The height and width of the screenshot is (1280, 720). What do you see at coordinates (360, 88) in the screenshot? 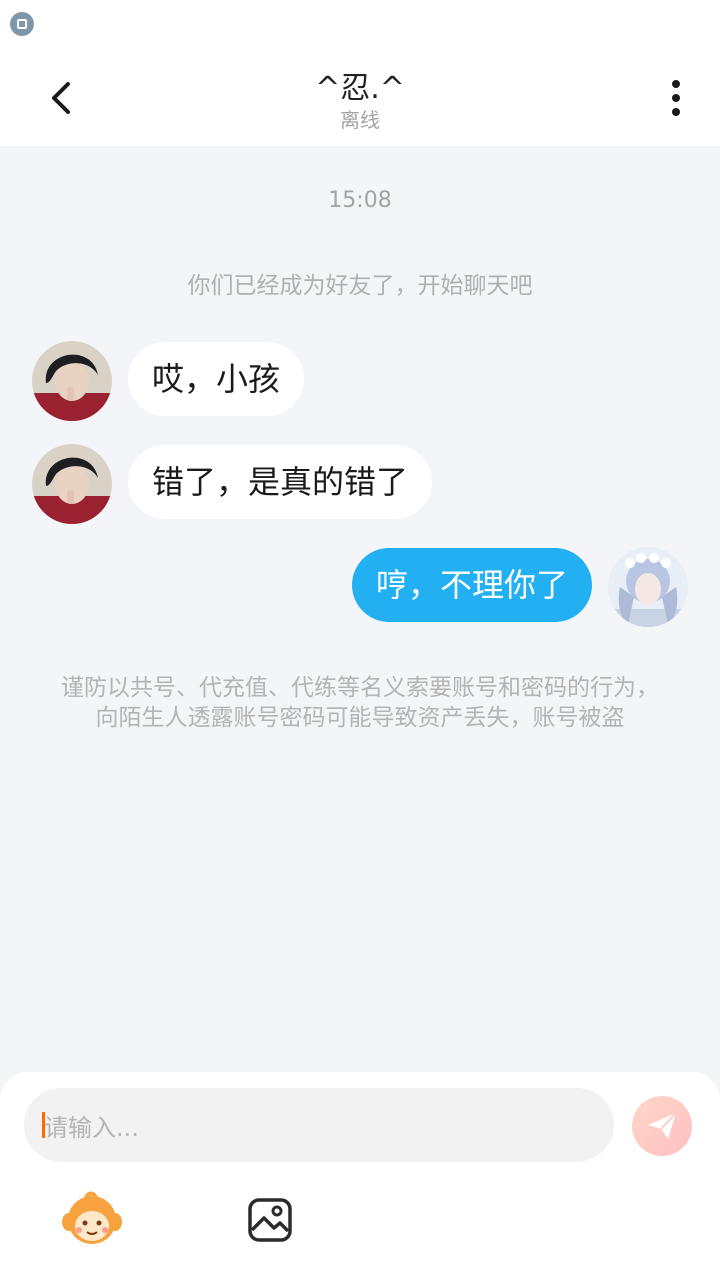
I see `contact-name: ^忍.^` at bounding box center [360, 88].